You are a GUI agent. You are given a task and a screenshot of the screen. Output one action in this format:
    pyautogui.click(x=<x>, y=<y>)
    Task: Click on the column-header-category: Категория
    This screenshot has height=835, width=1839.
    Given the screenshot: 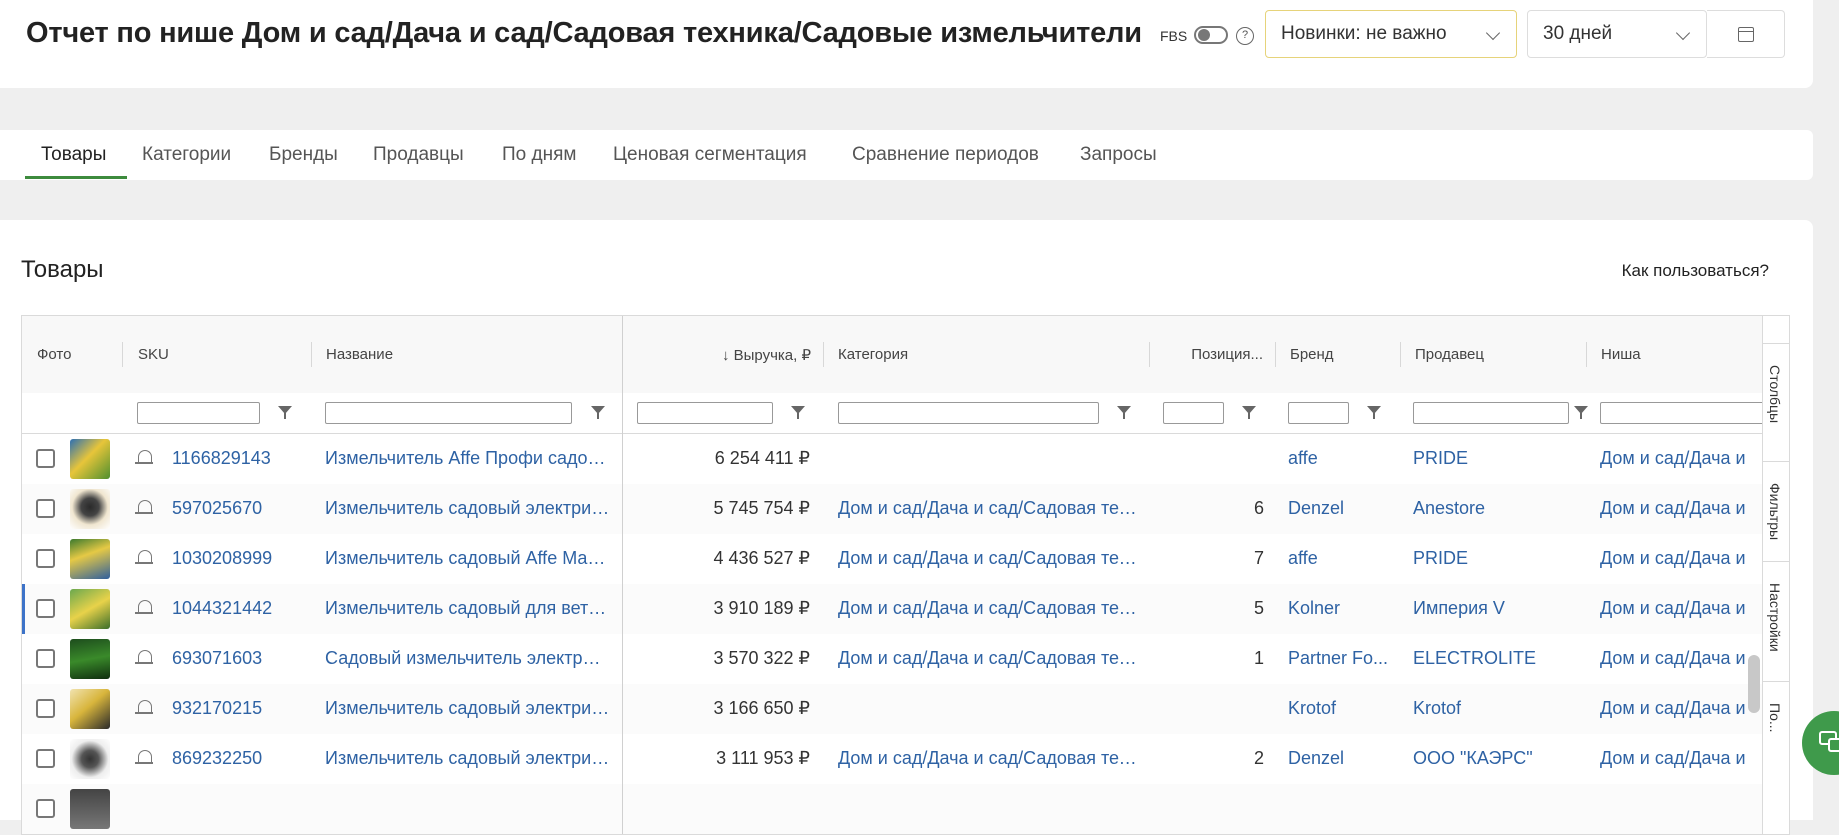 What is the action you would take?
    pyautogui.click(x=986, y=354)
    